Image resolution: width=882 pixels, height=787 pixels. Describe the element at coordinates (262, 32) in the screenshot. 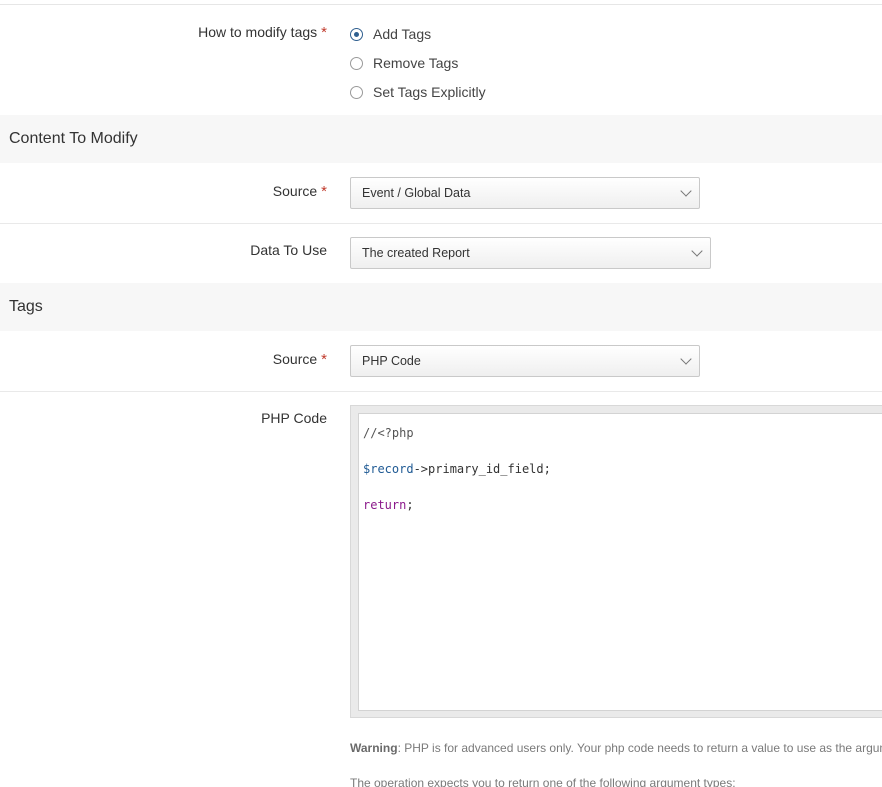

I see `modify-tags-label: How to modify tags *` at that location.